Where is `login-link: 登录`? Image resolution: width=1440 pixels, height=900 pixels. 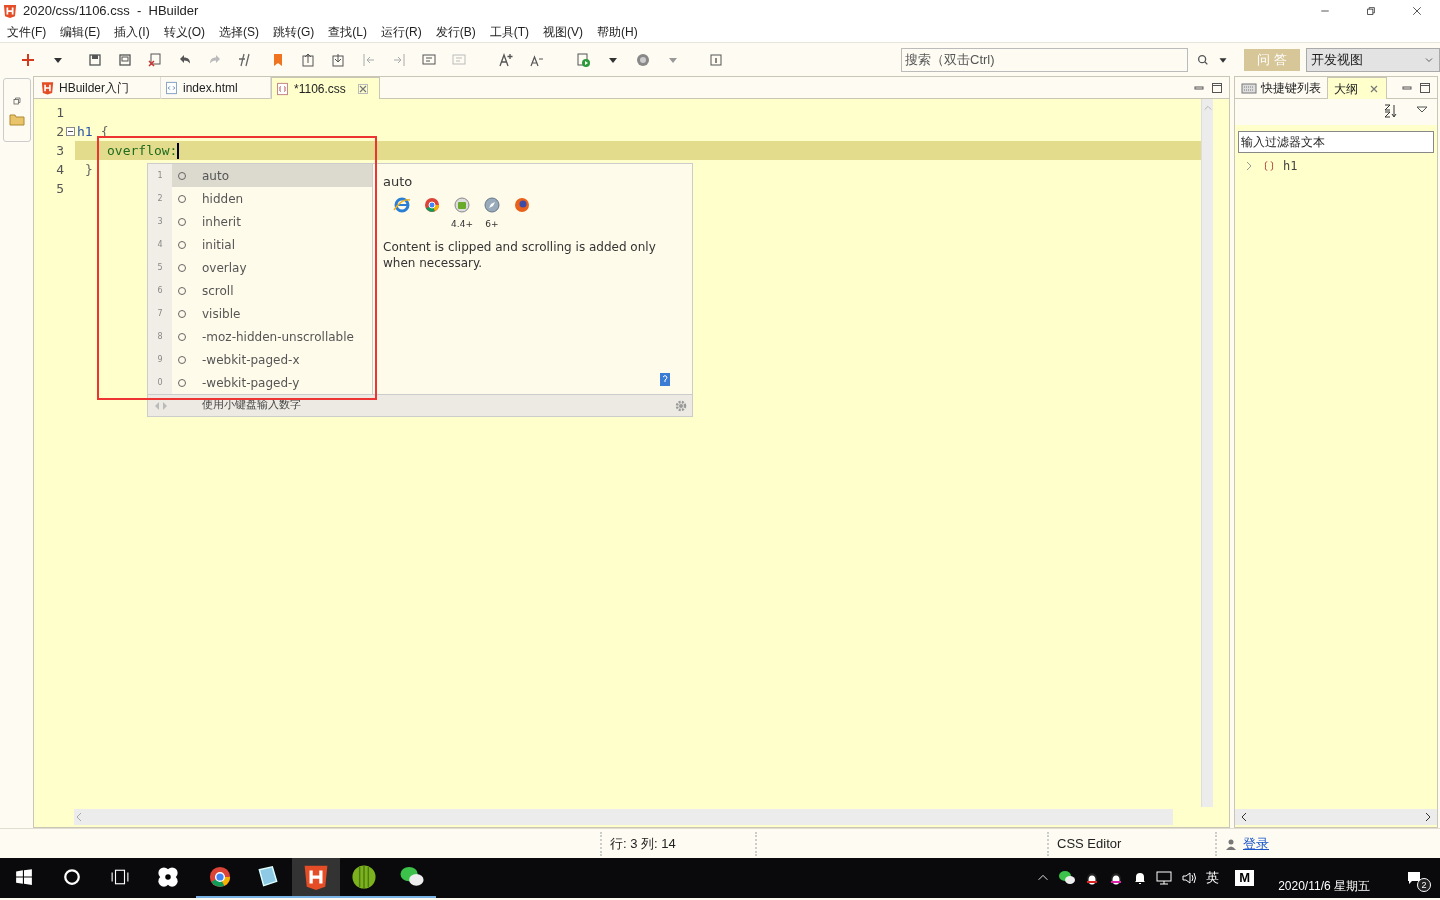 login-link: 登录 is located at coordinates (1256, 843).